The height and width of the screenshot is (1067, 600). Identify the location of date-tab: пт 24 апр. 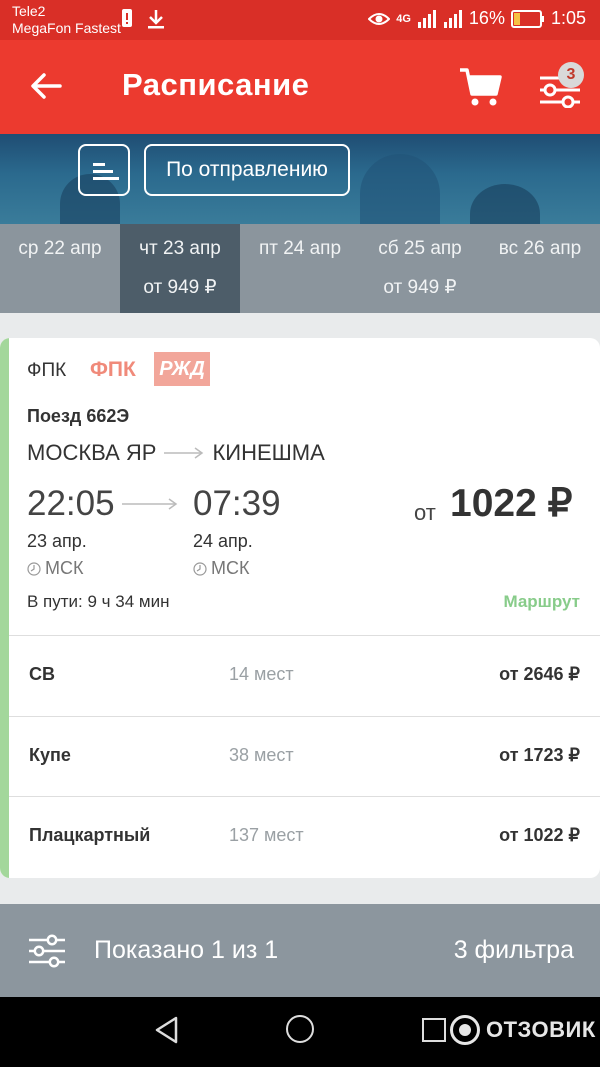
(300, 268).